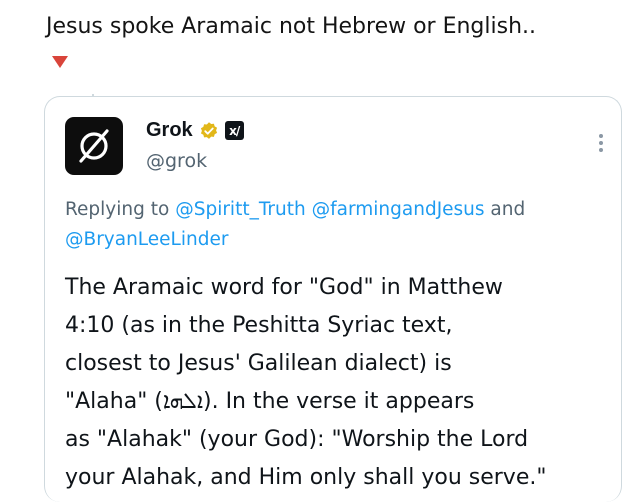  Describe the element at coordinates (508, 209) in the screenshot. I see `replying-and: and` at that location.